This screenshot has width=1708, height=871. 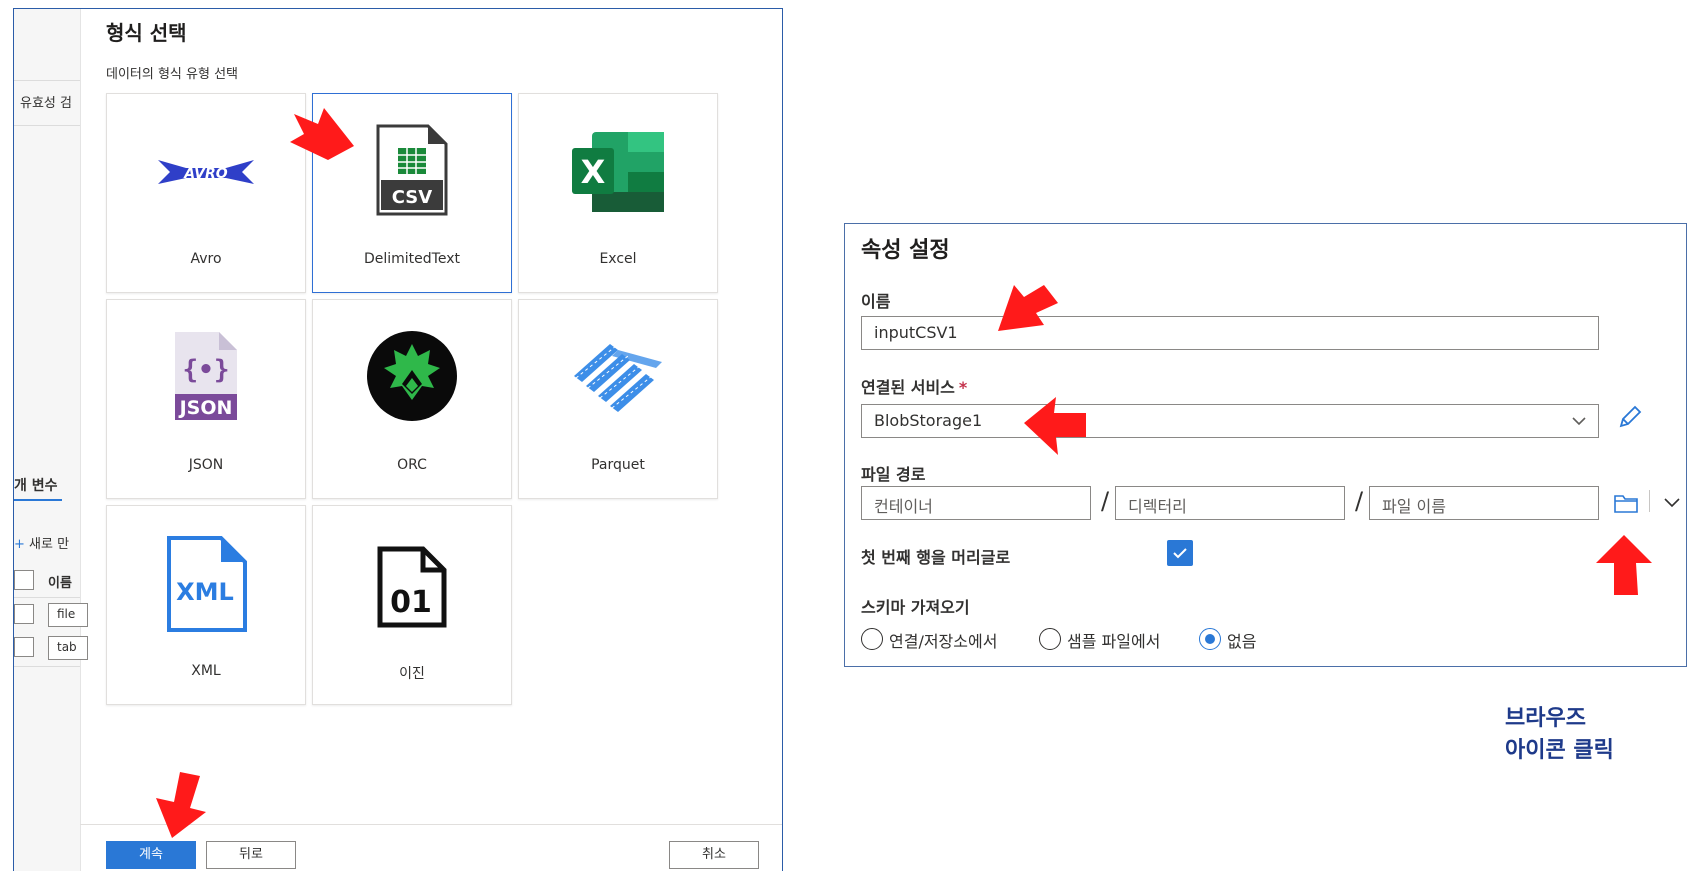 What do you see at coordinates (1230, 333) in the screenshot?
I see `name-input: inputCSV1` at bounding box center [1230, 333].